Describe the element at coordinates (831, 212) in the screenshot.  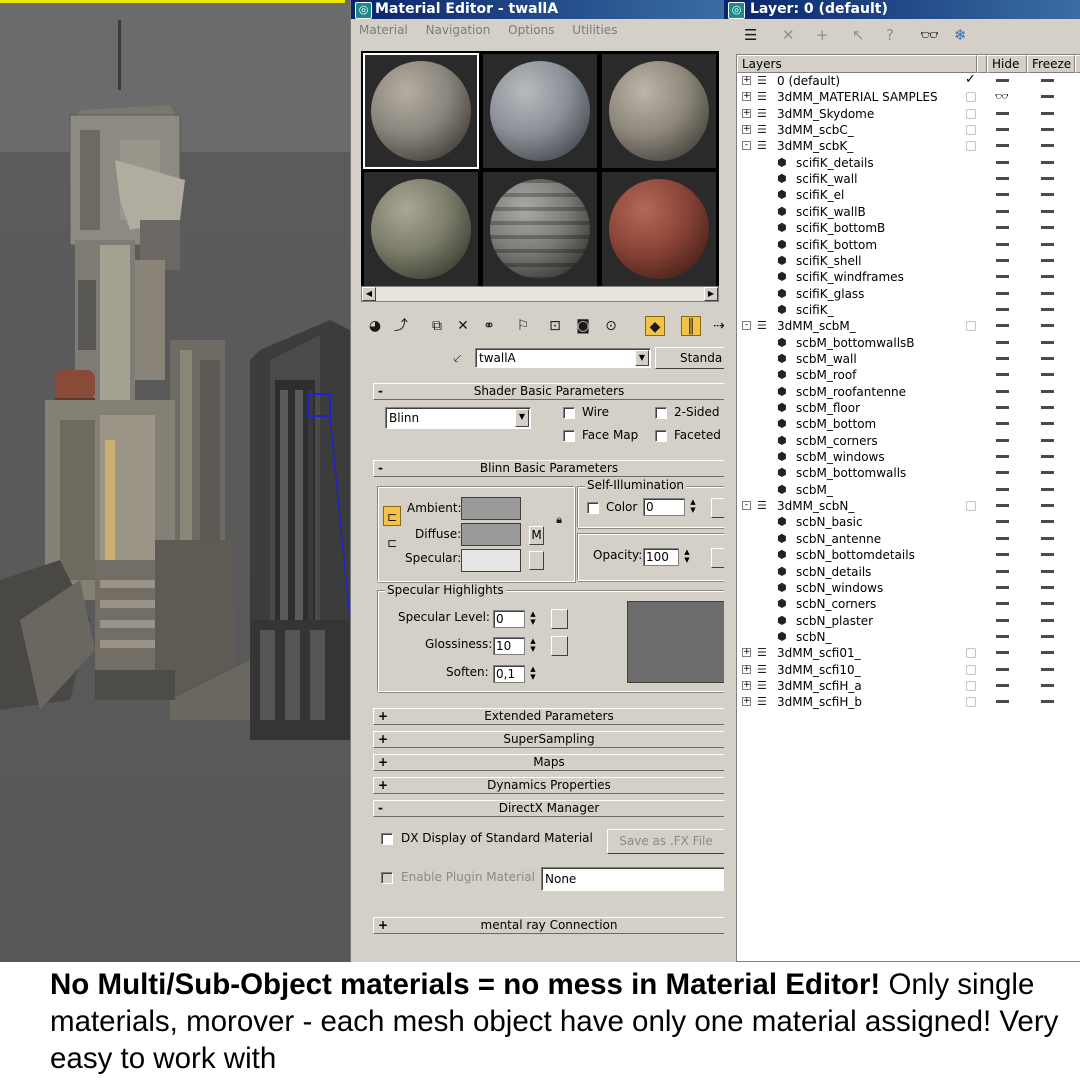
I see `layer-name: scifiK_wallB` at that location.